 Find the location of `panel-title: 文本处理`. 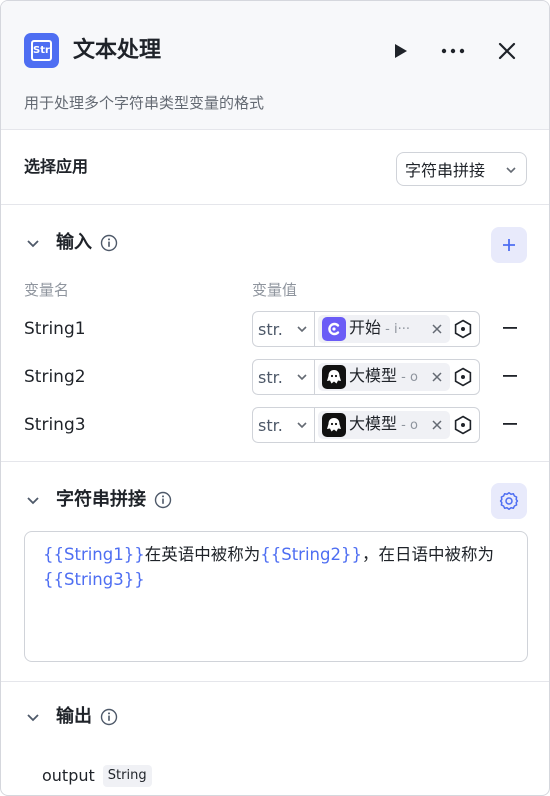

panel-title: 文本处理 is located at coordinates (117, 50).